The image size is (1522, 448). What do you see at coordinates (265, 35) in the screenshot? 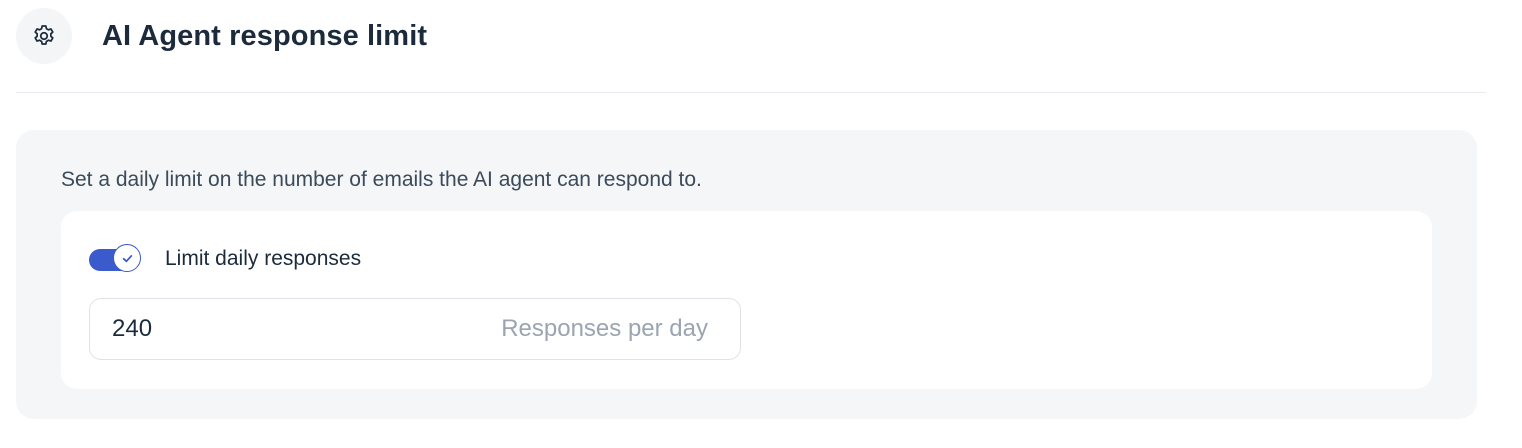
I see `page-title: AI Agent response limit` at bounding box center [265, 35].